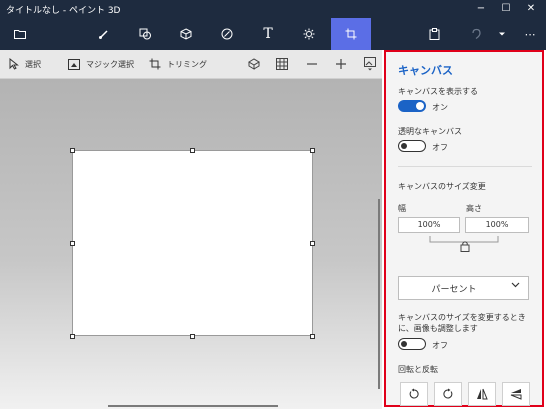 This screenshot has width=546, height=409. What do you see at coordinates (430, 131) in the screenshot?
I see `transparent-canvas-label: 透明なキャンバス` at bounding box center [430, 131].